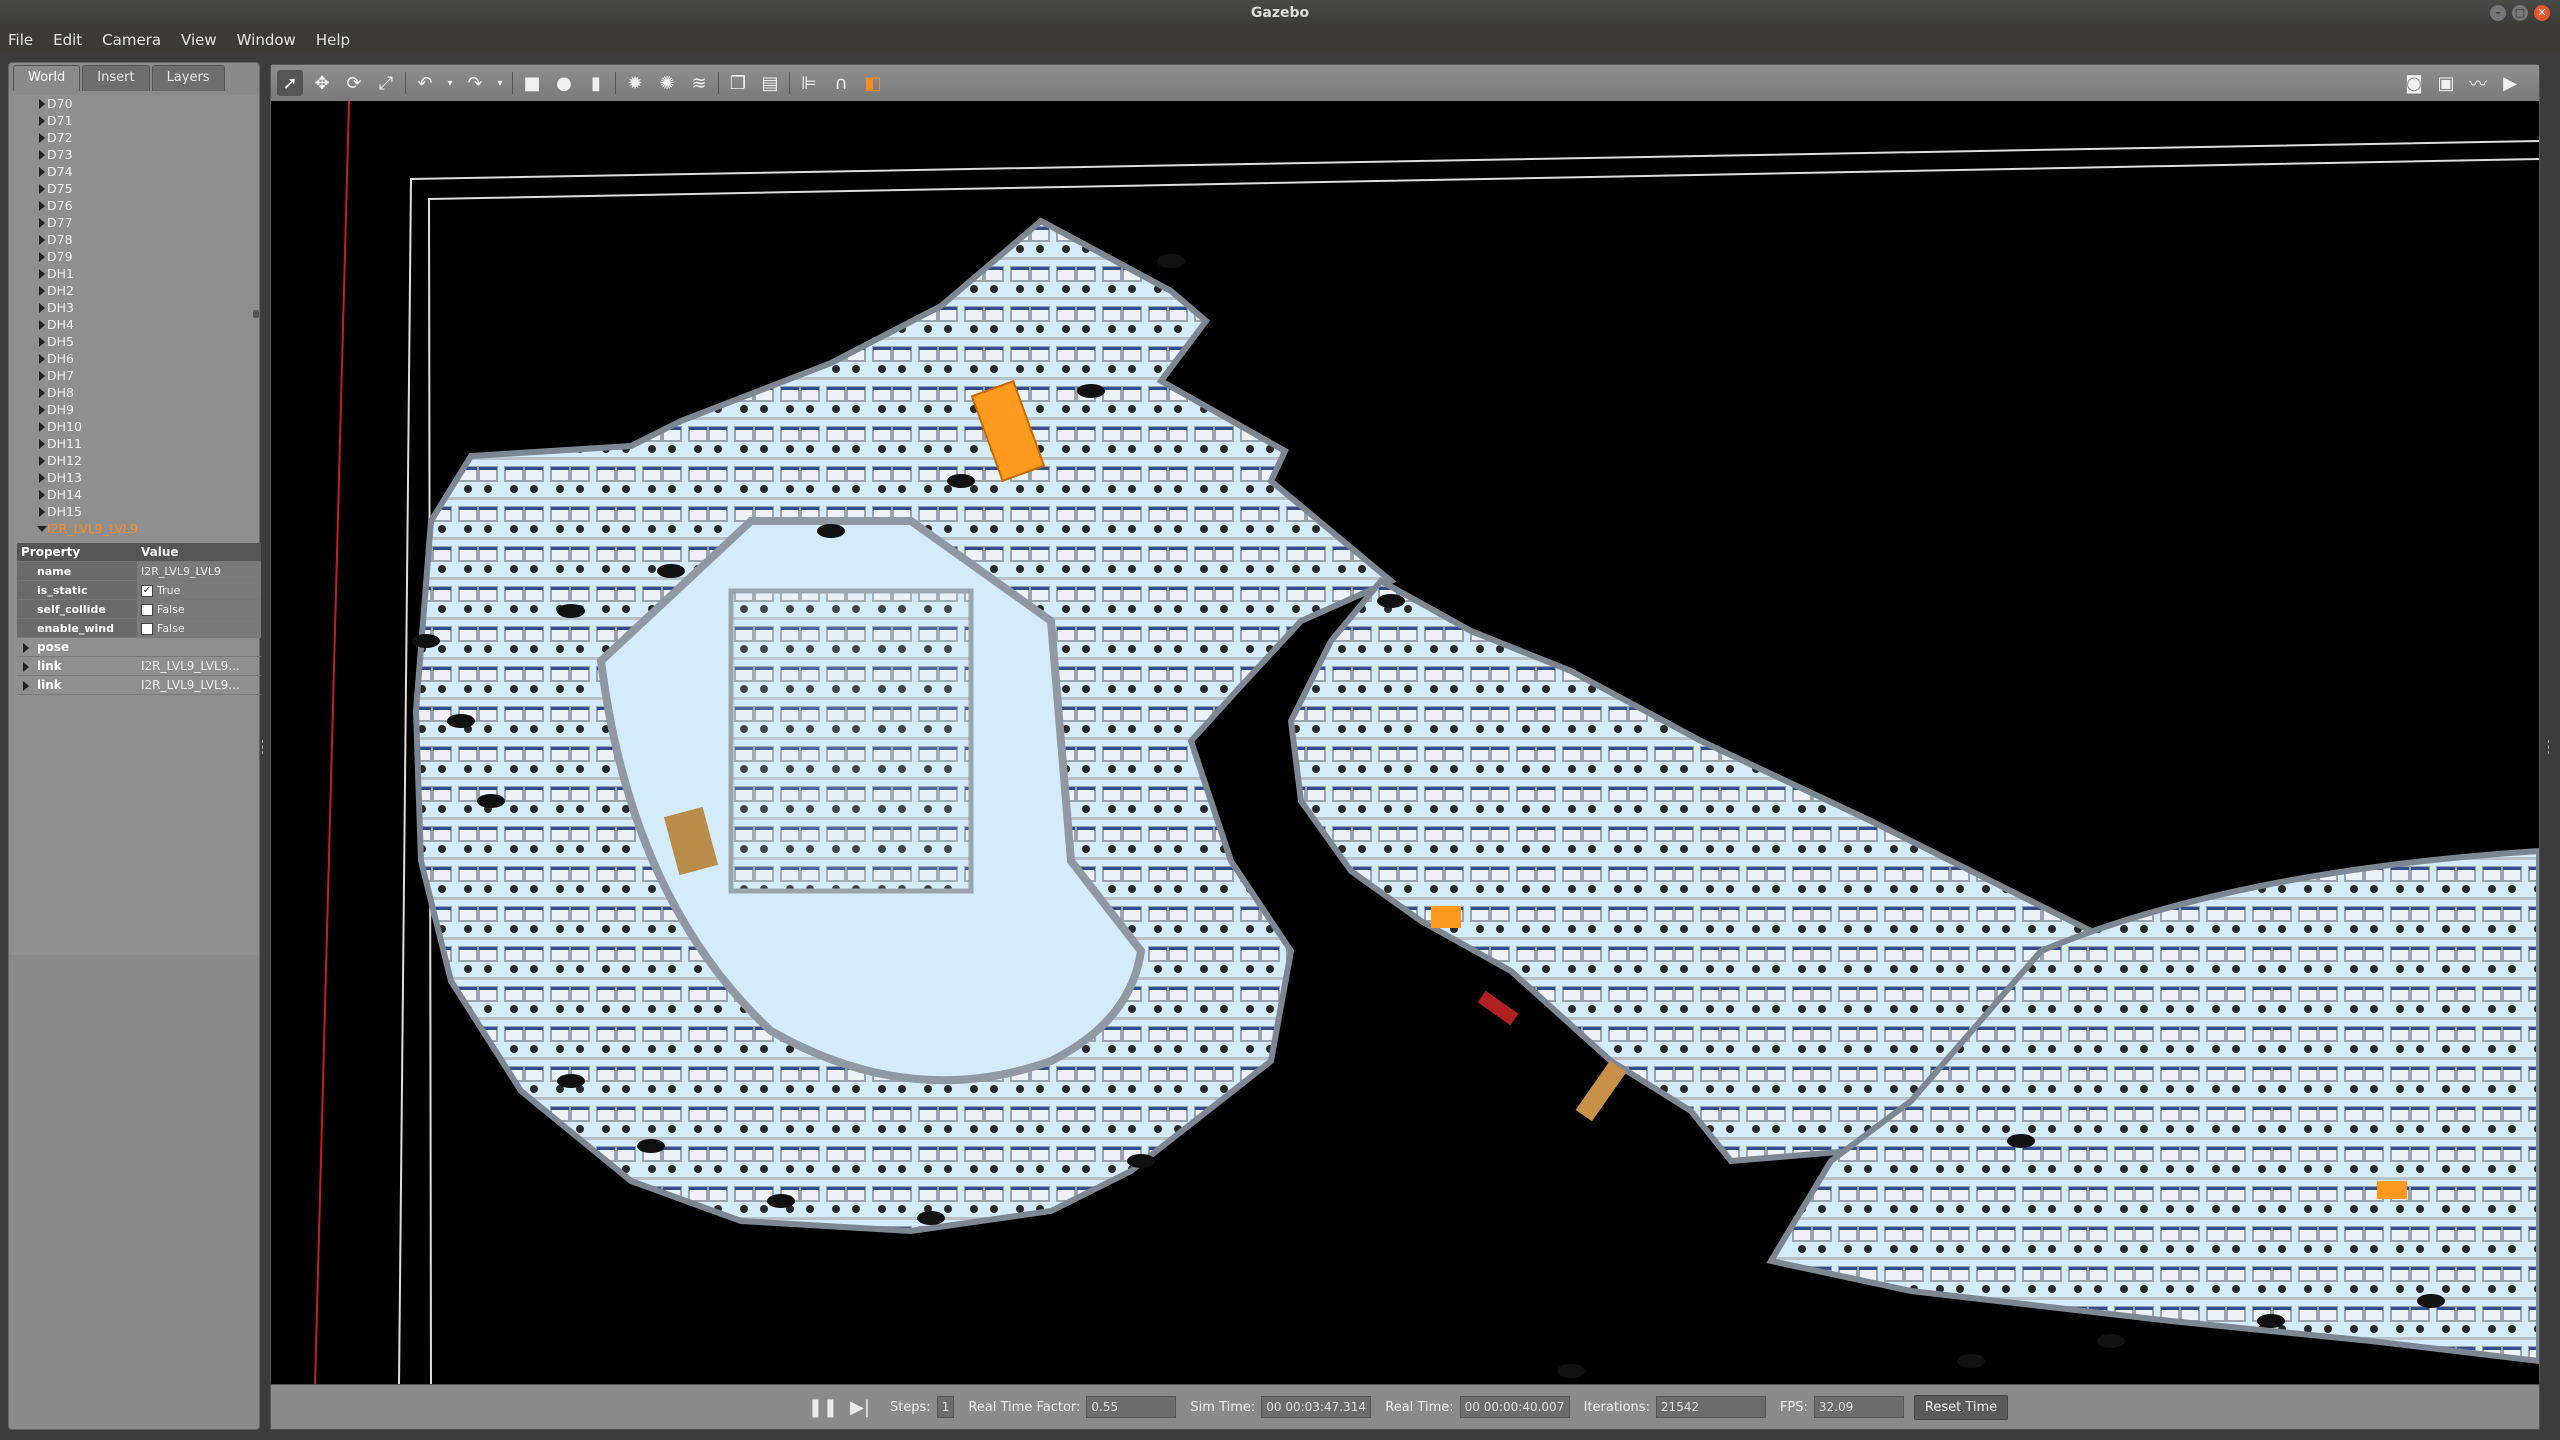 The image size is (2560, 1440). Describe the element at coordinates (860, 1407) in the screenshot. I see `step-icon: ▶|` at that location.